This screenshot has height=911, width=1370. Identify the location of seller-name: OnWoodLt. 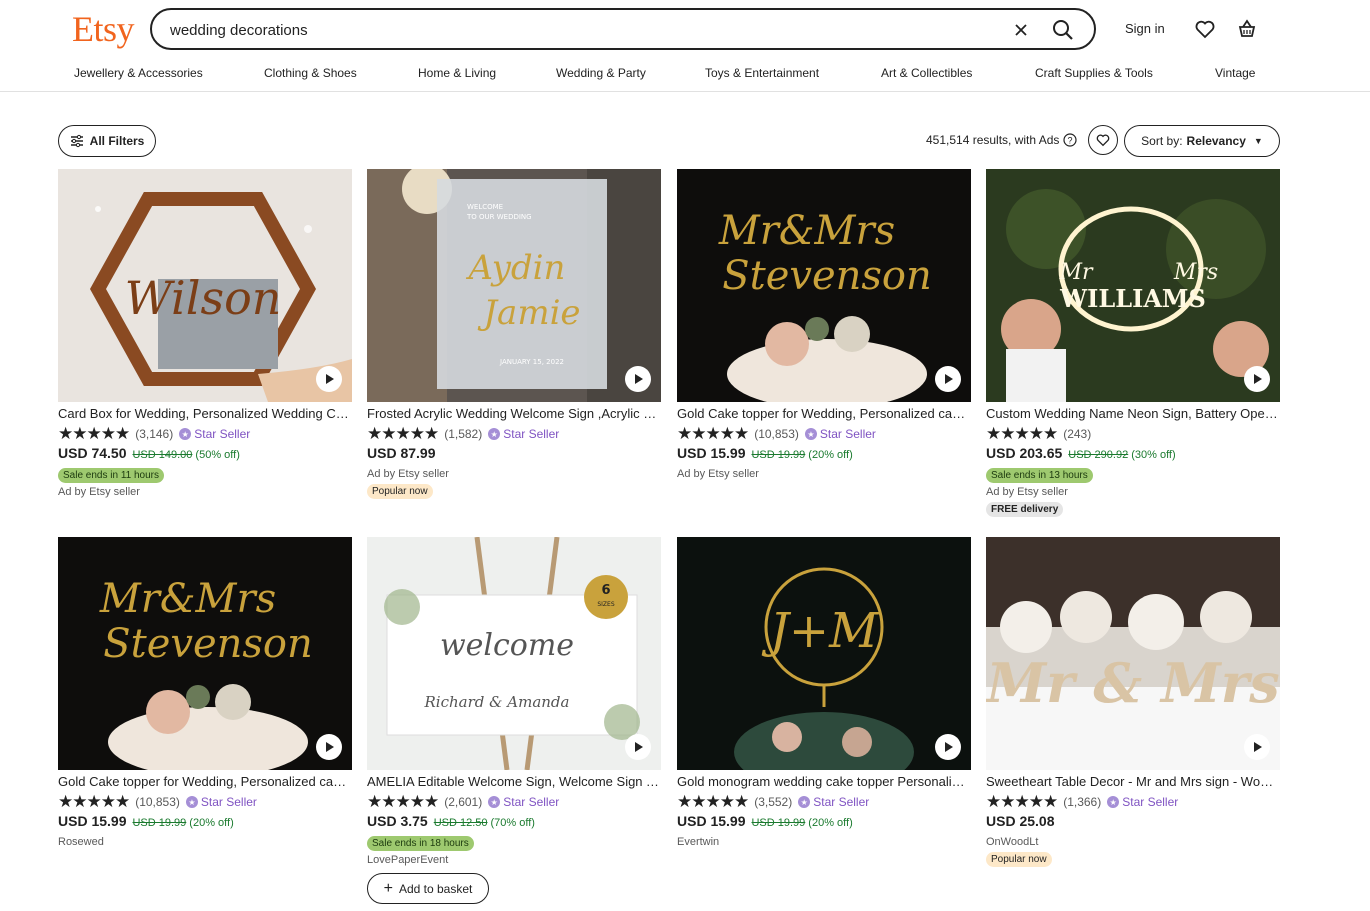
(1133, 842).